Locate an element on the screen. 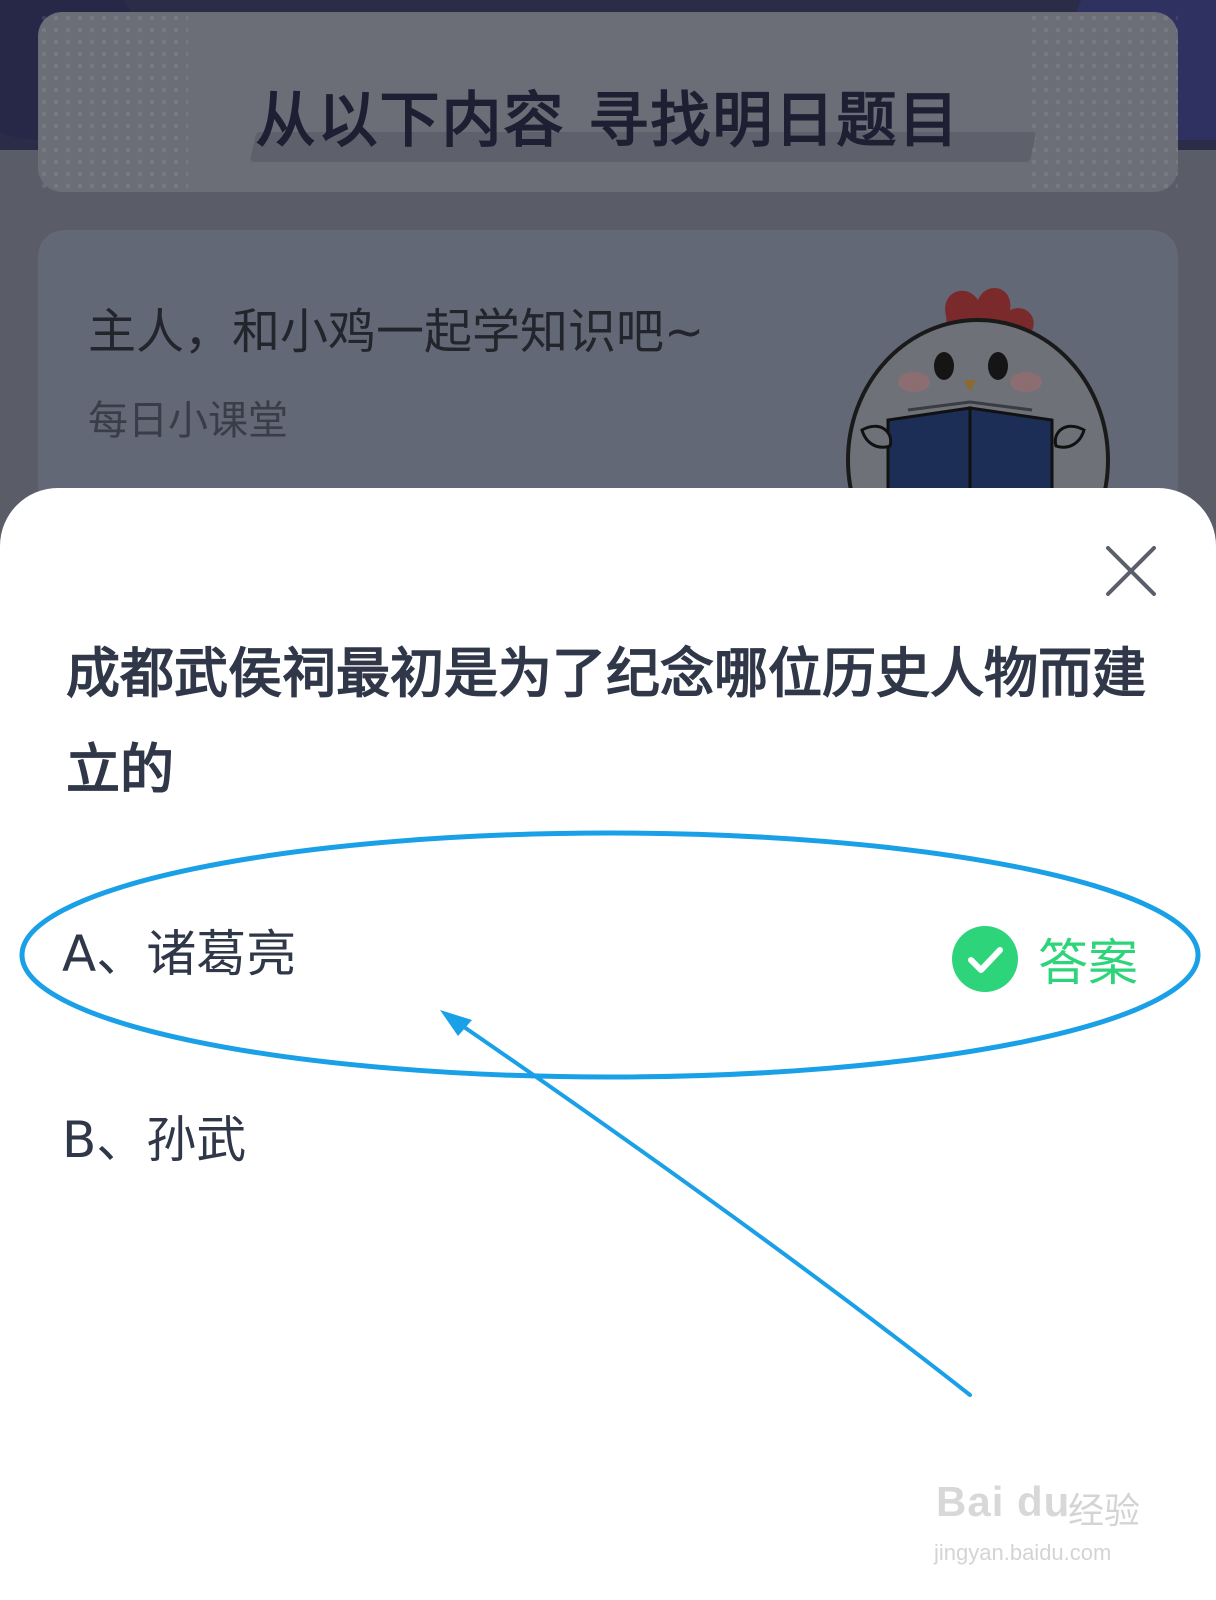 This screenshot has height=1600, width=1216. check-circle-icon is located at coordinates (985, 959).